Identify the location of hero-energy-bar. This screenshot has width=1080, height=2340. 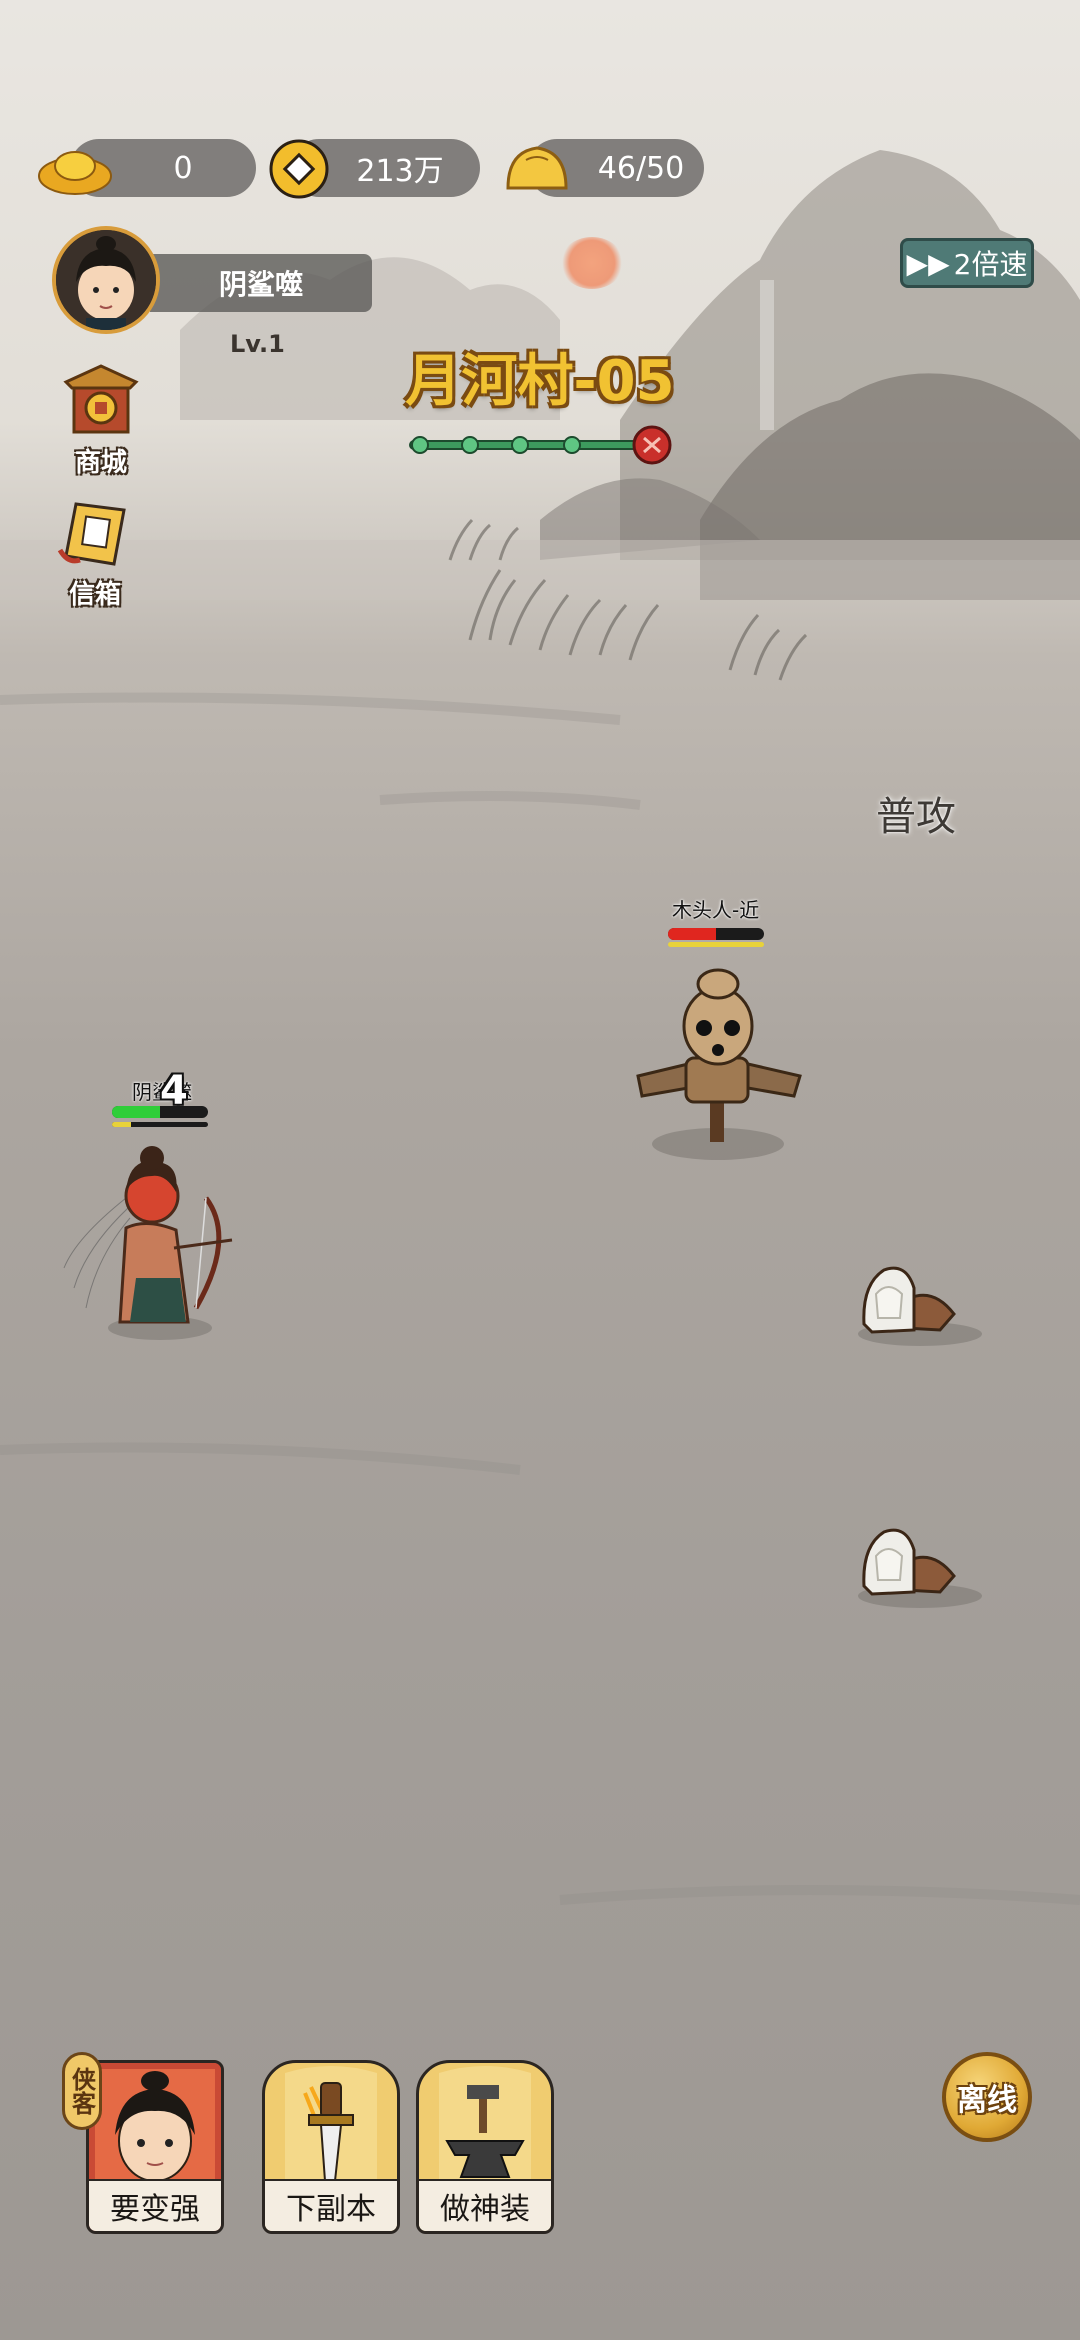
(160, 1124).